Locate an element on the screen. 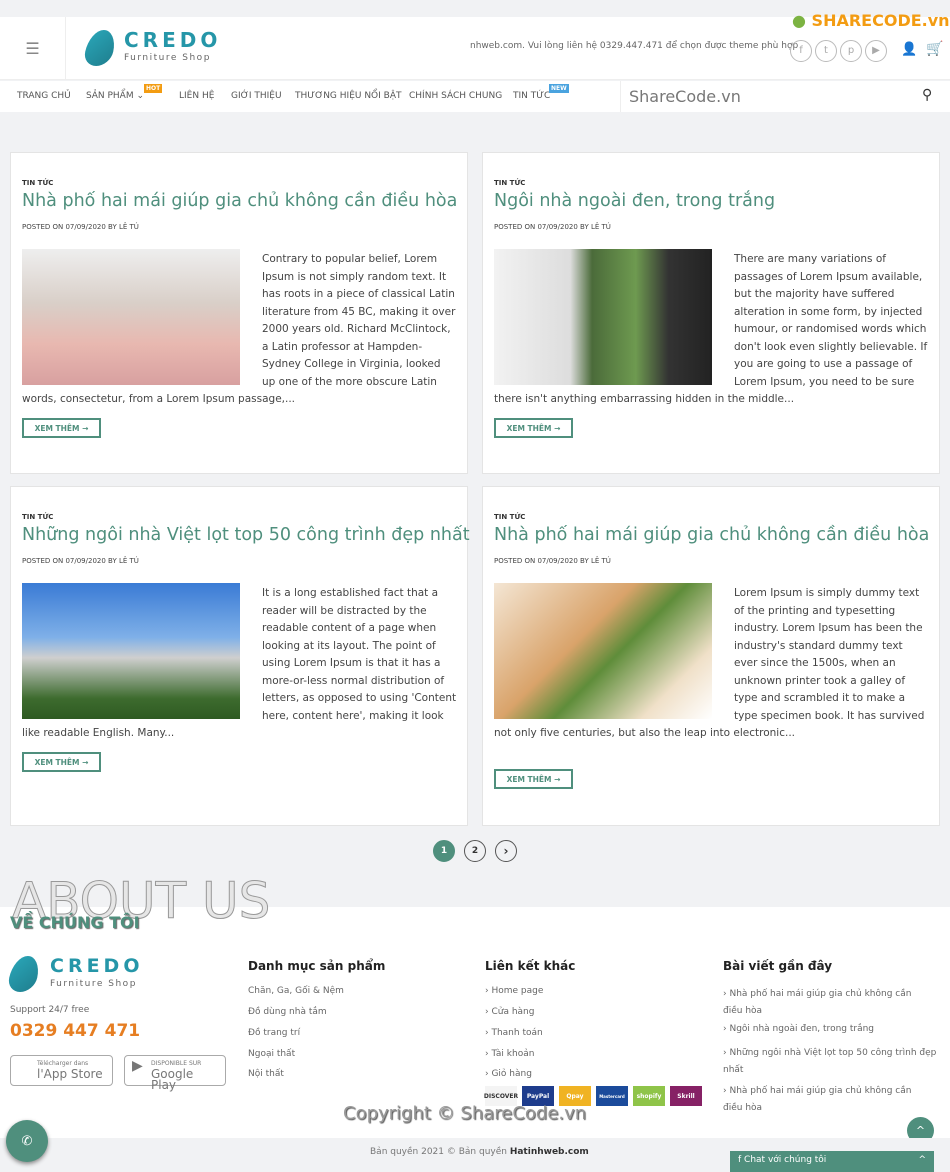  play-icon: ▶ is located at coordinates (137, 1066).